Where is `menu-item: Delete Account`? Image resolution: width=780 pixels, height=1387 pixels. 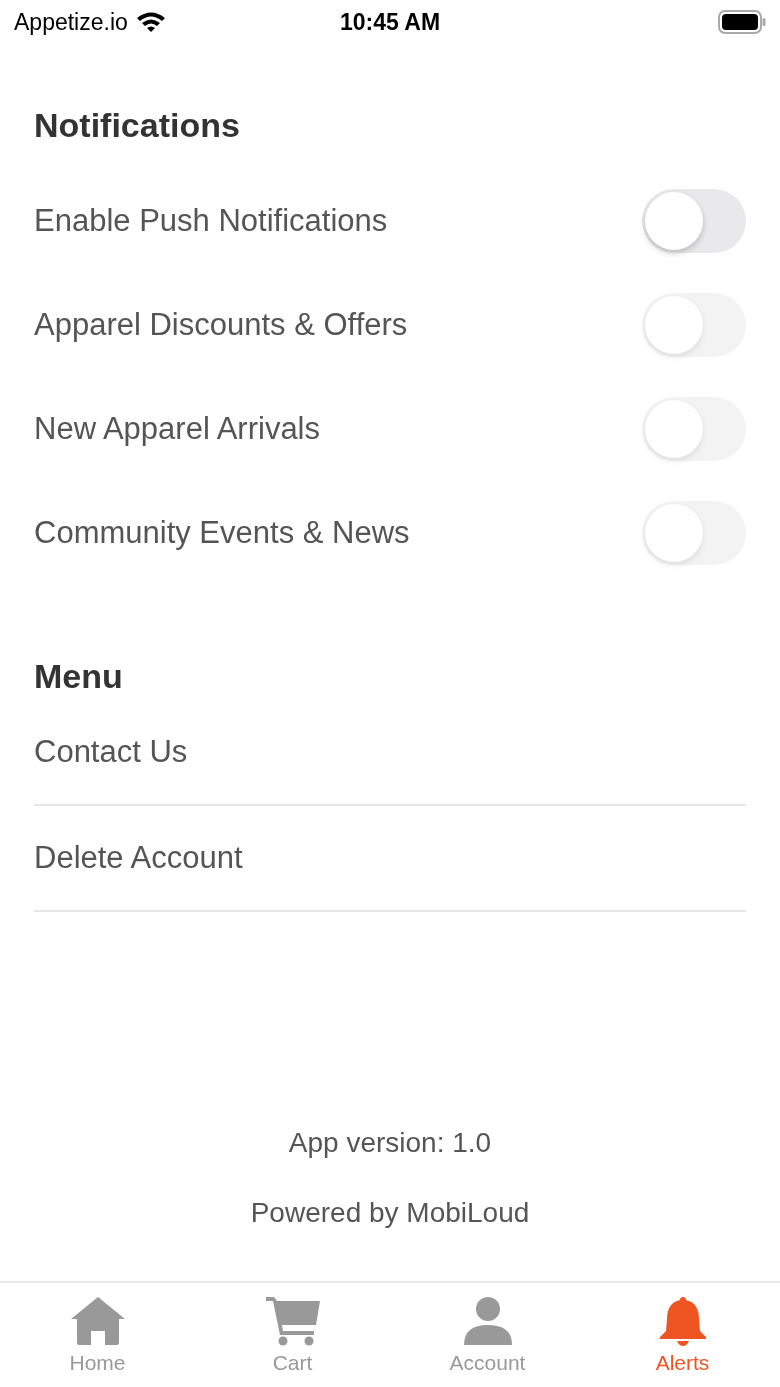
menu-item: Delete Account is located at coordinates (390, 859).